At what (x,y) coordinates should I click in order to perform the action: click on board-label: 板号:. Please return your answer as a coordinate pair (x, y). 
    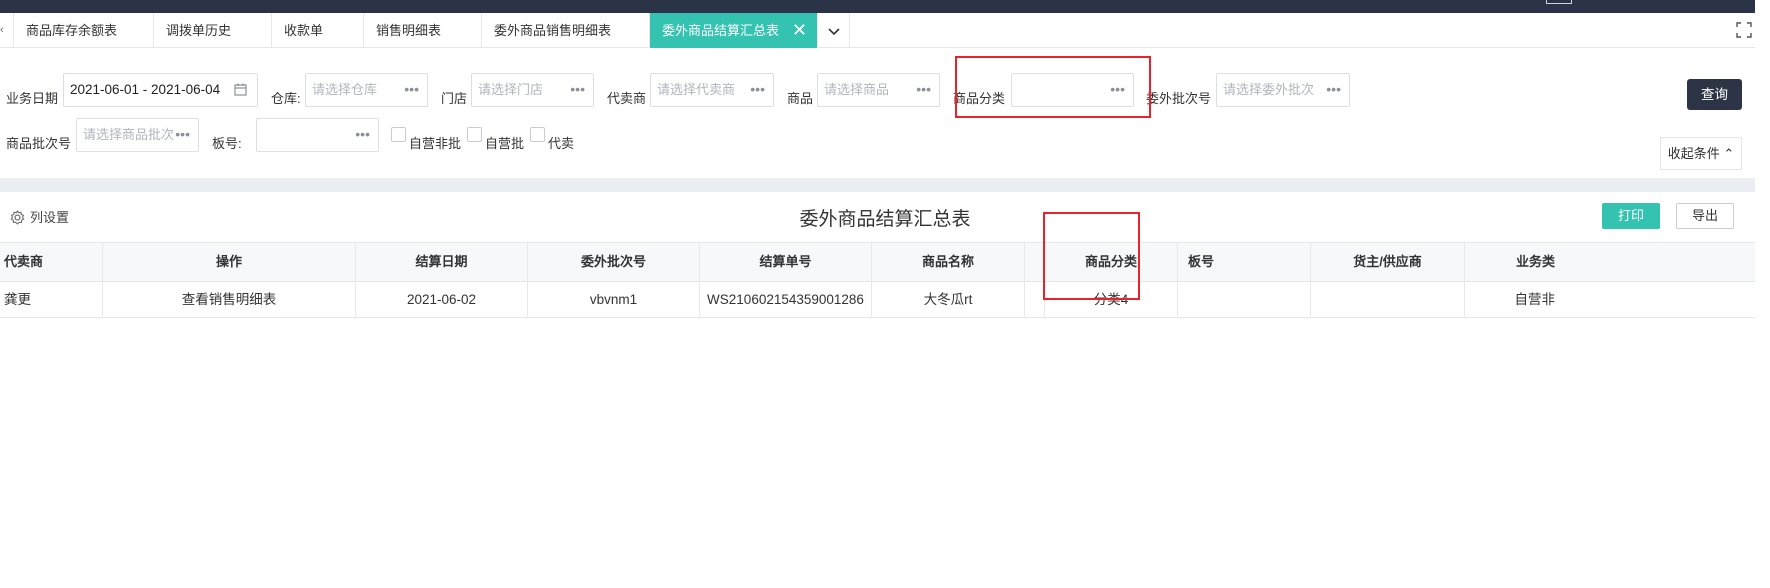
    Looking at the image, I should click on (227, 143).